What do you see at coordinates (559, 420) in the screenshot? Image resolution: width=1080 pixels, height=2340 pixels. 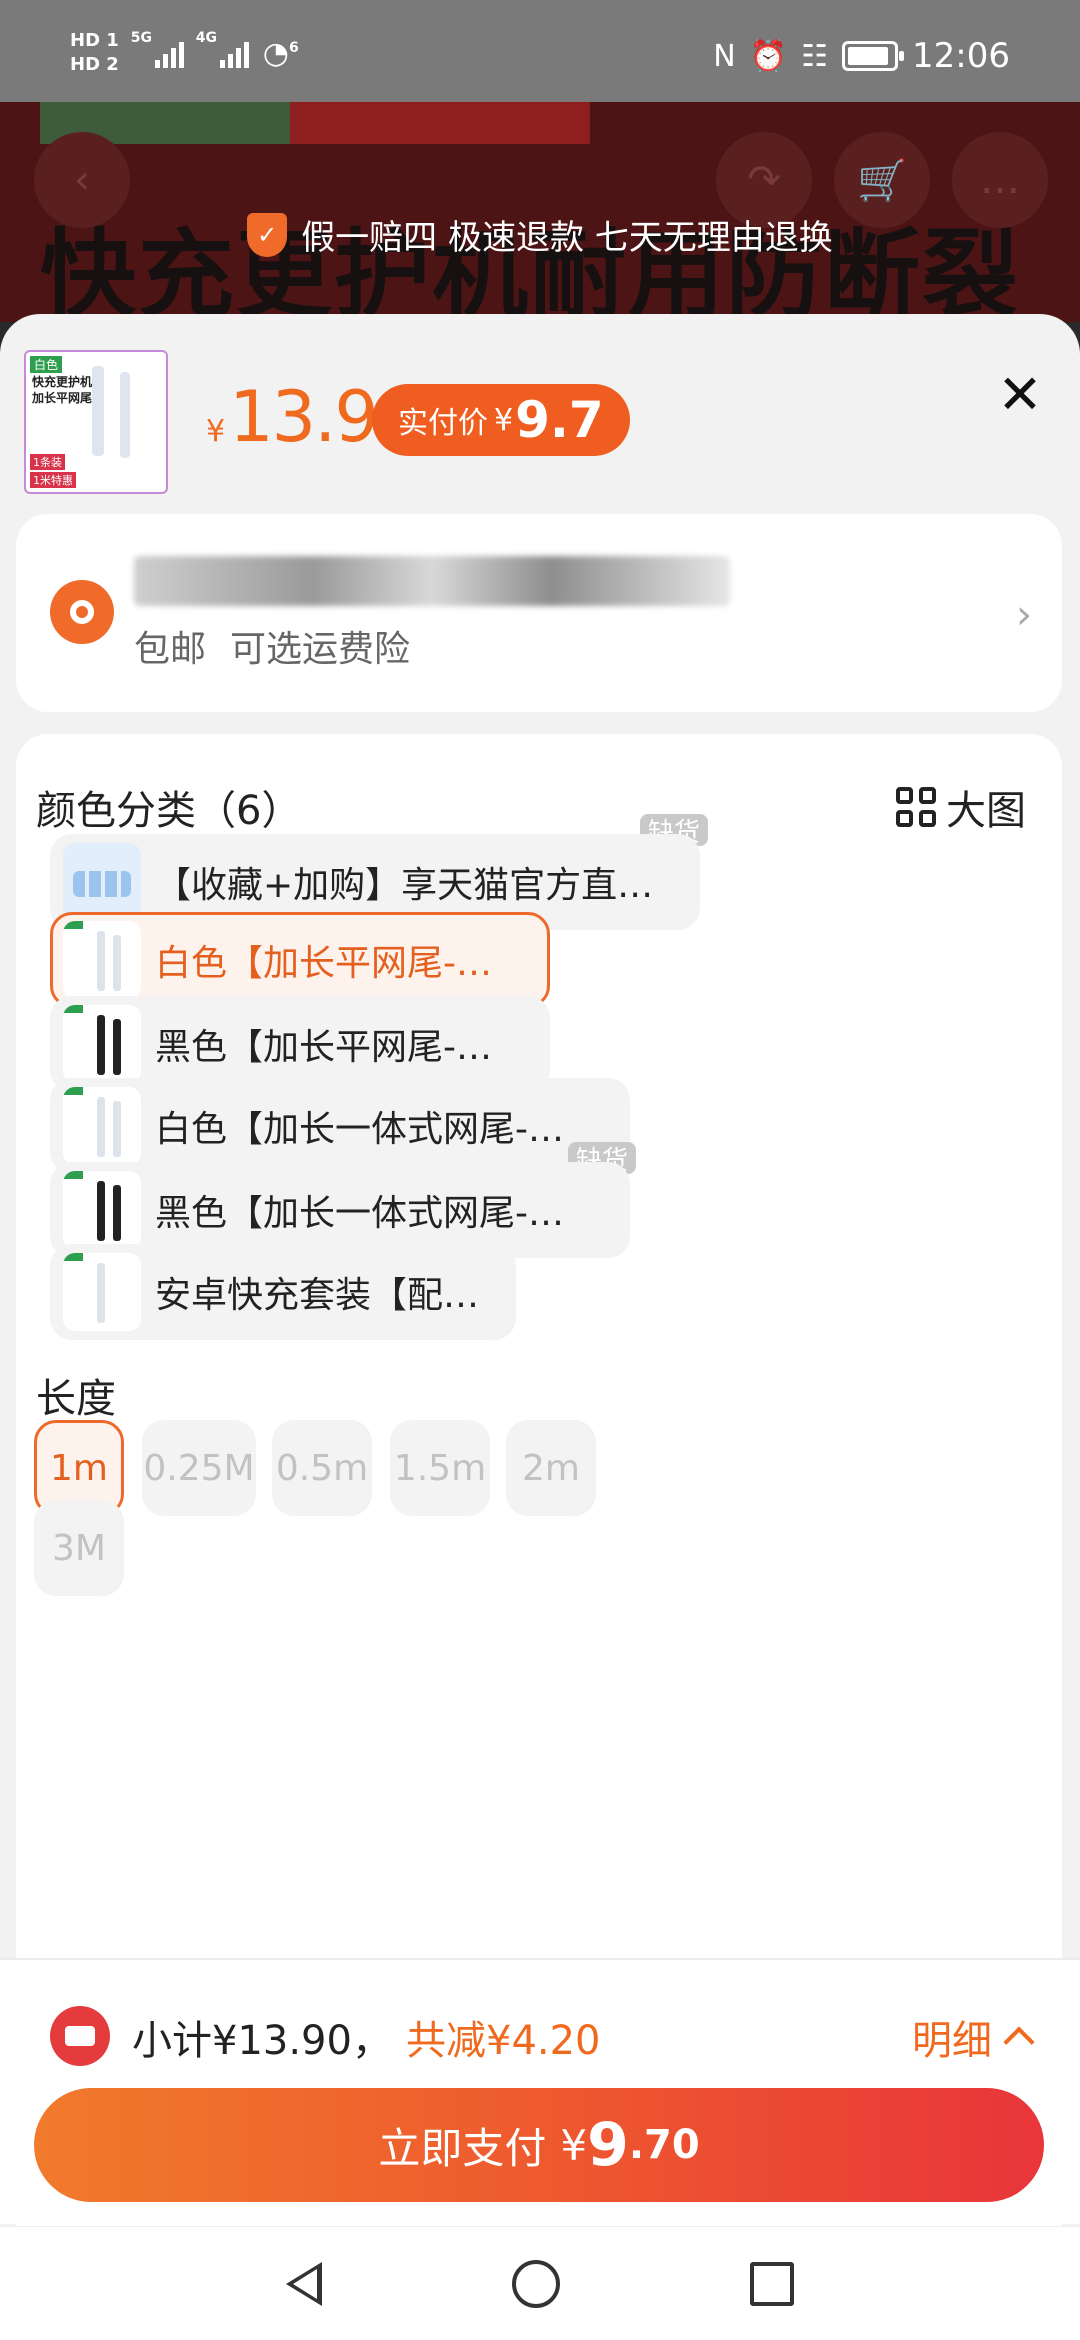 I see `real-price-value: 9.7` at bounding box center [559, 420].